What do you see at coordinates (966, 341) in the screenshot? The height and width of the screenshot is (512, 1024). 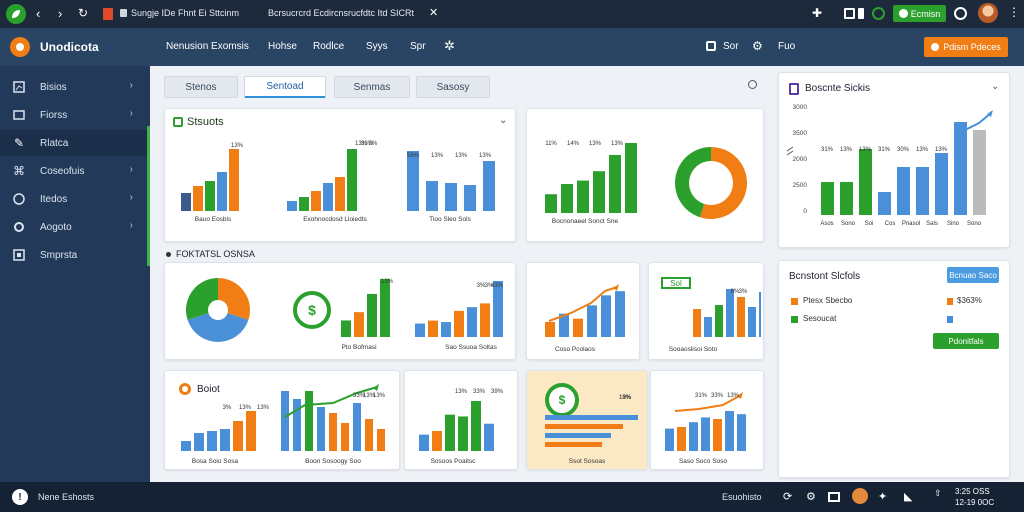 I see `cta-button: Pdonitfals` at bounding box center [966, 341].